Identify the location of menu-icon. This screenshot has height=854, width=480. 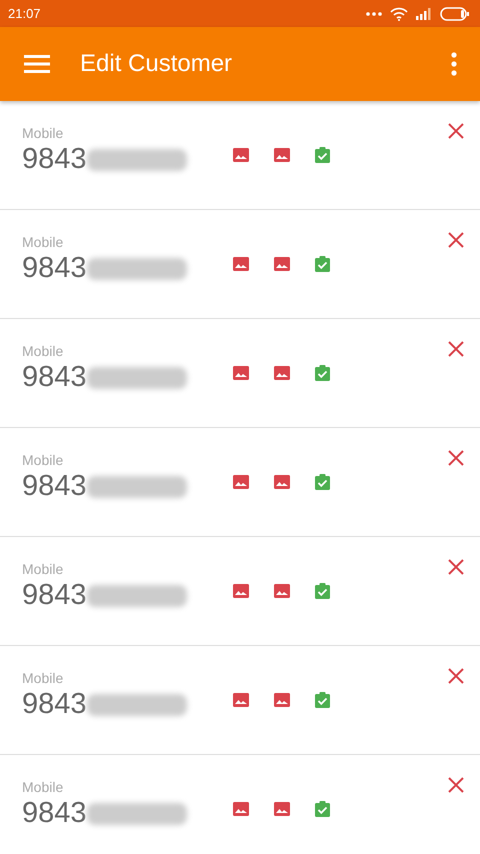
(37, 64).